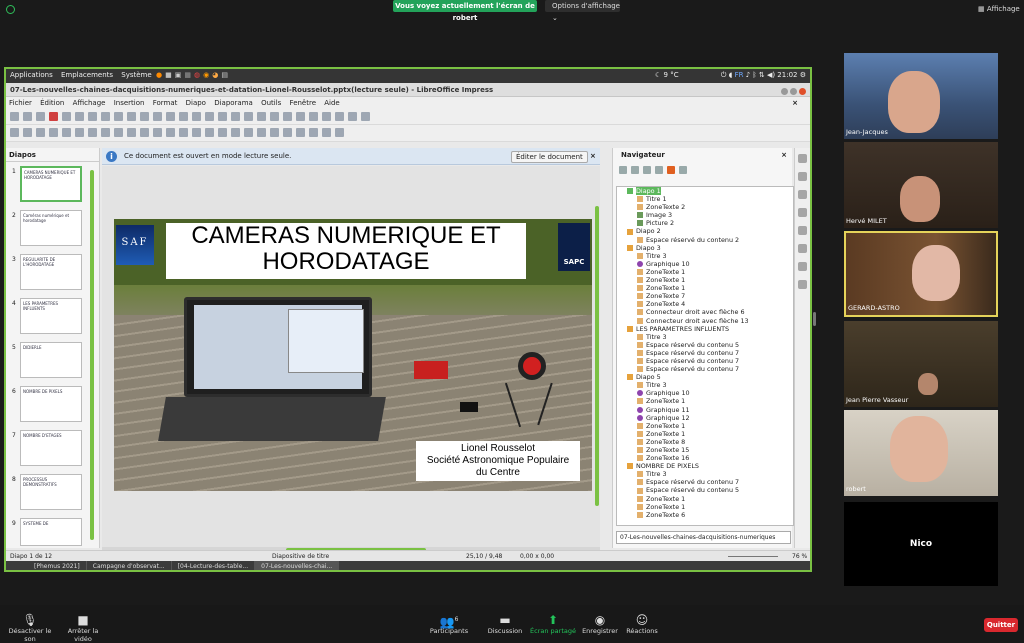 This screenshot has width=1024, height=643. What do you see at coordinates (105, 132) in the screenshot?
I see `curve-icon` at bounding box center [105, 132].